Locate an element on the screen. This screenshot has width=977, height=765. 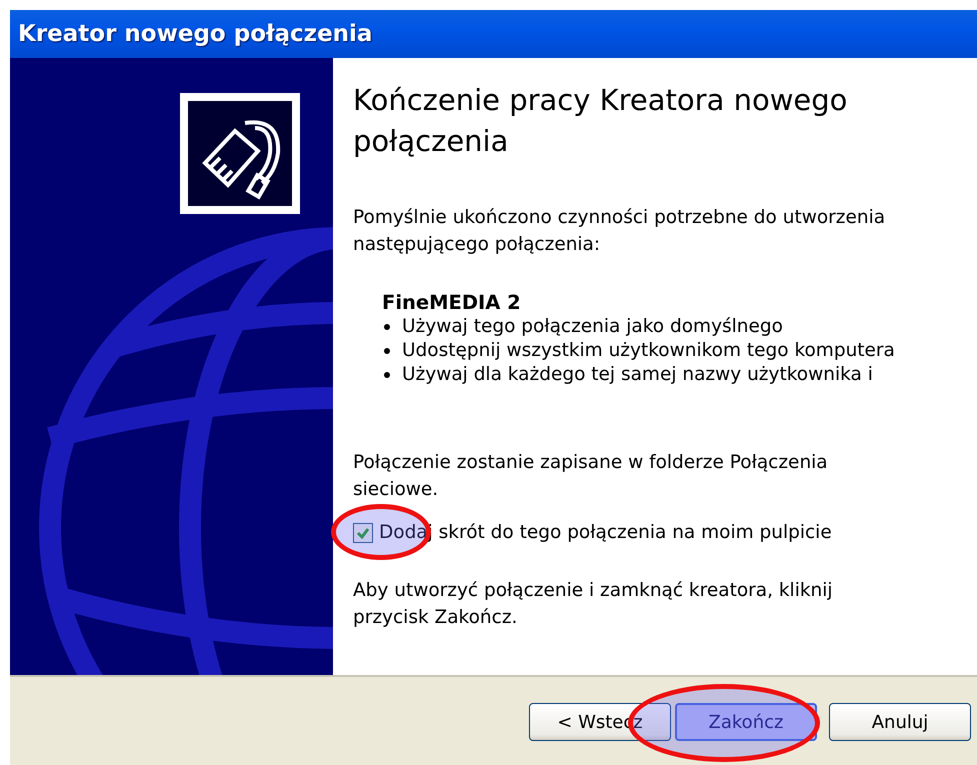
check-icon is located at coordinates (363, 533).